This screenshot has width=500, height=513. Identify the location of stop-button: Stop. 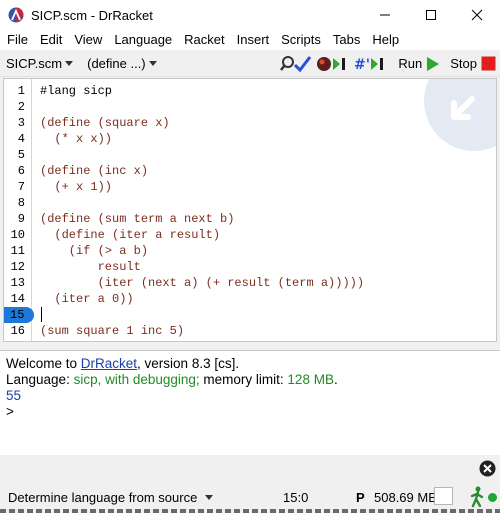
(473, 63).